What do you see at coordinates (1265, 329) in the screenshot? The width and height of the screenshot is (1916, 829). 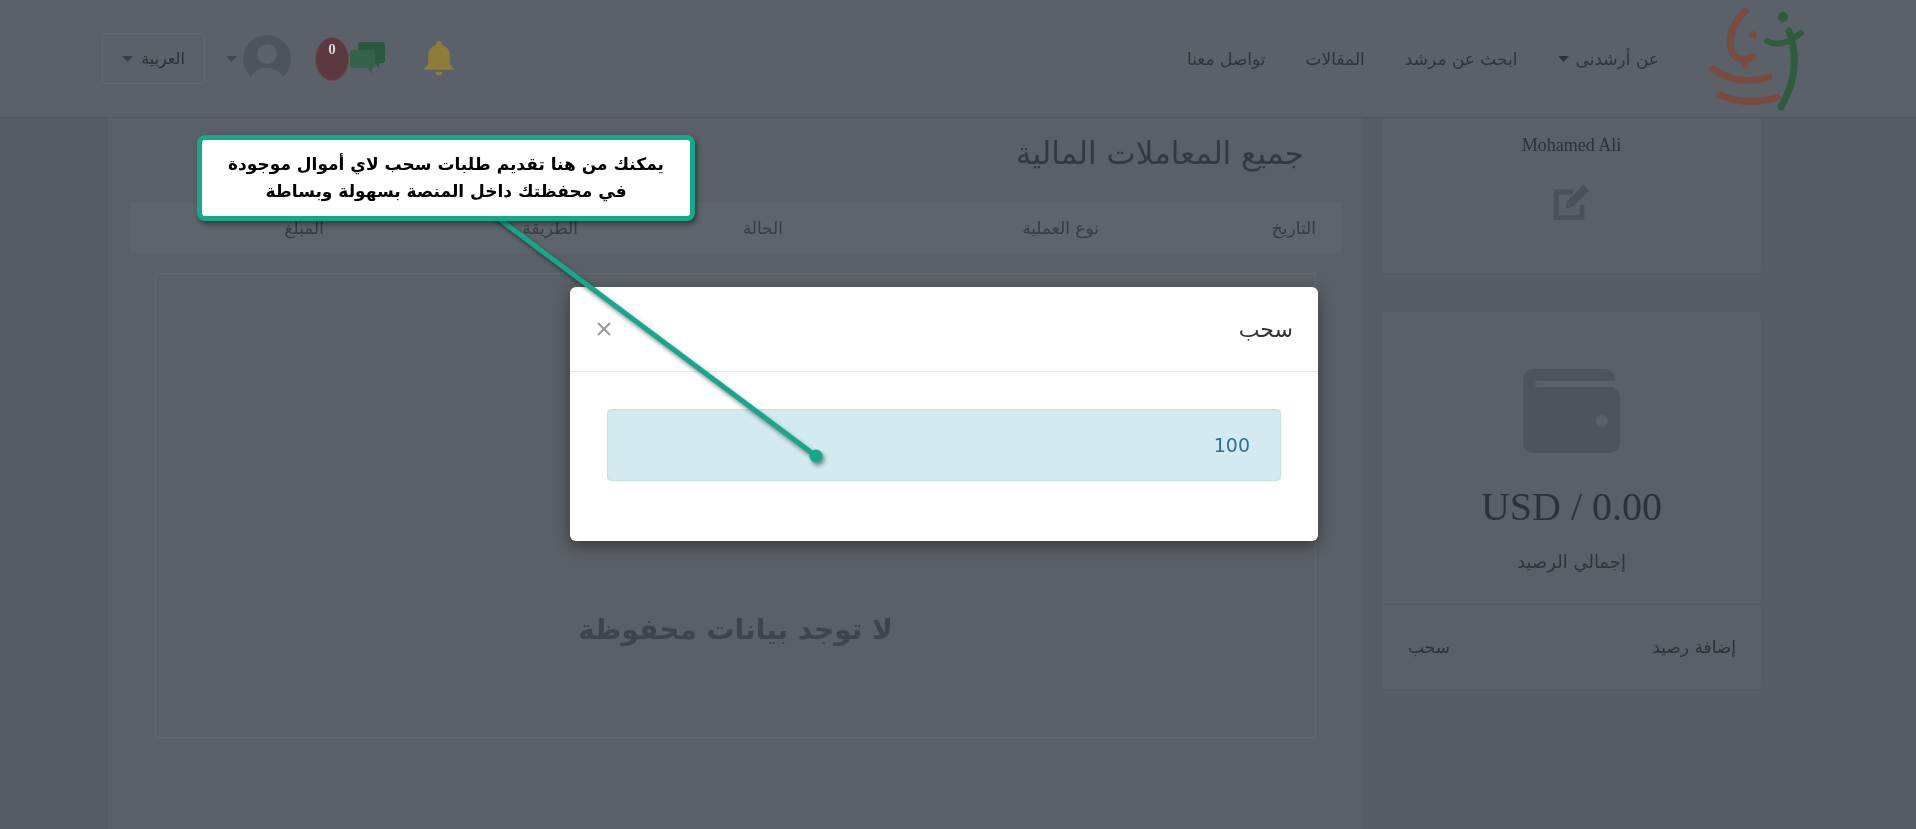 I see `modal-title: سحب` at bounding box center [1265, 329].